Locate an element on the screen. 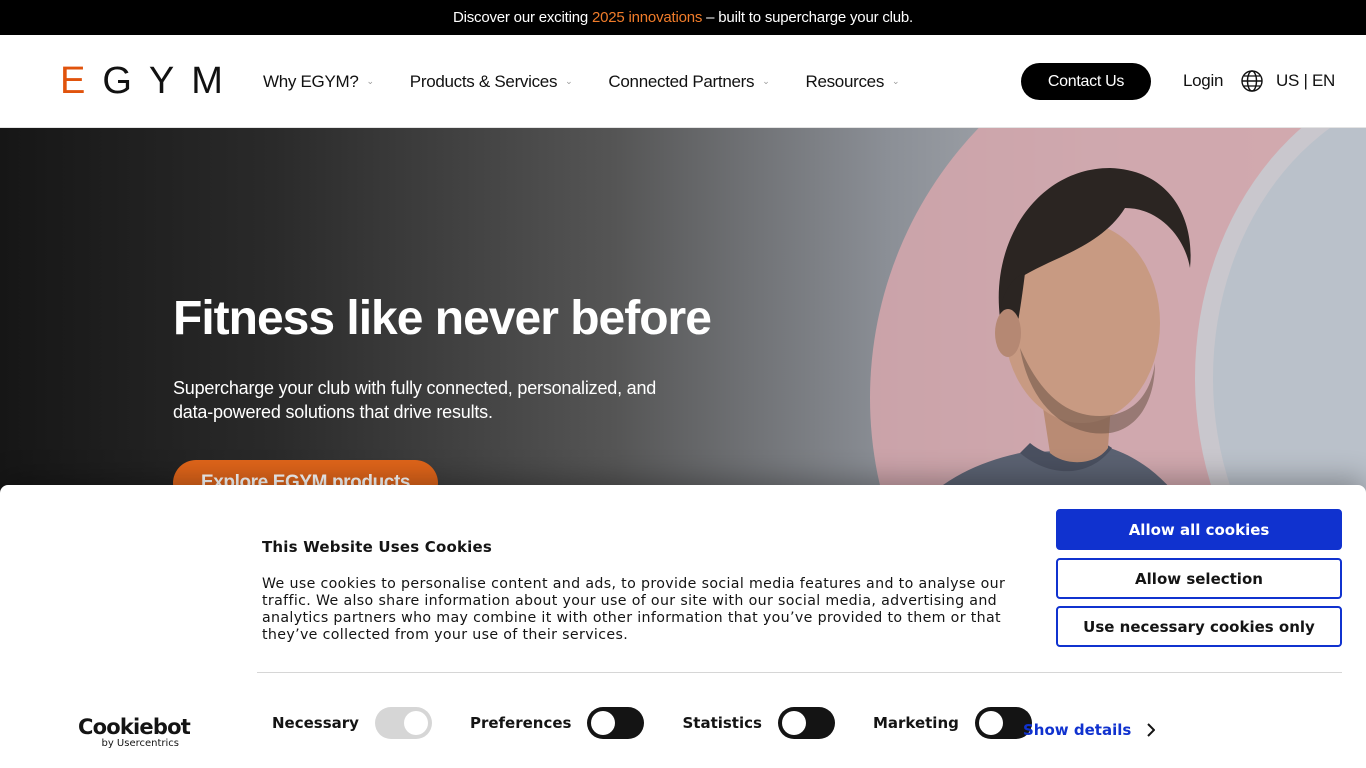 This screenshot has width=1366, height=768. nav-item-label: Why EGYM? is located at coordinates (311, 81).